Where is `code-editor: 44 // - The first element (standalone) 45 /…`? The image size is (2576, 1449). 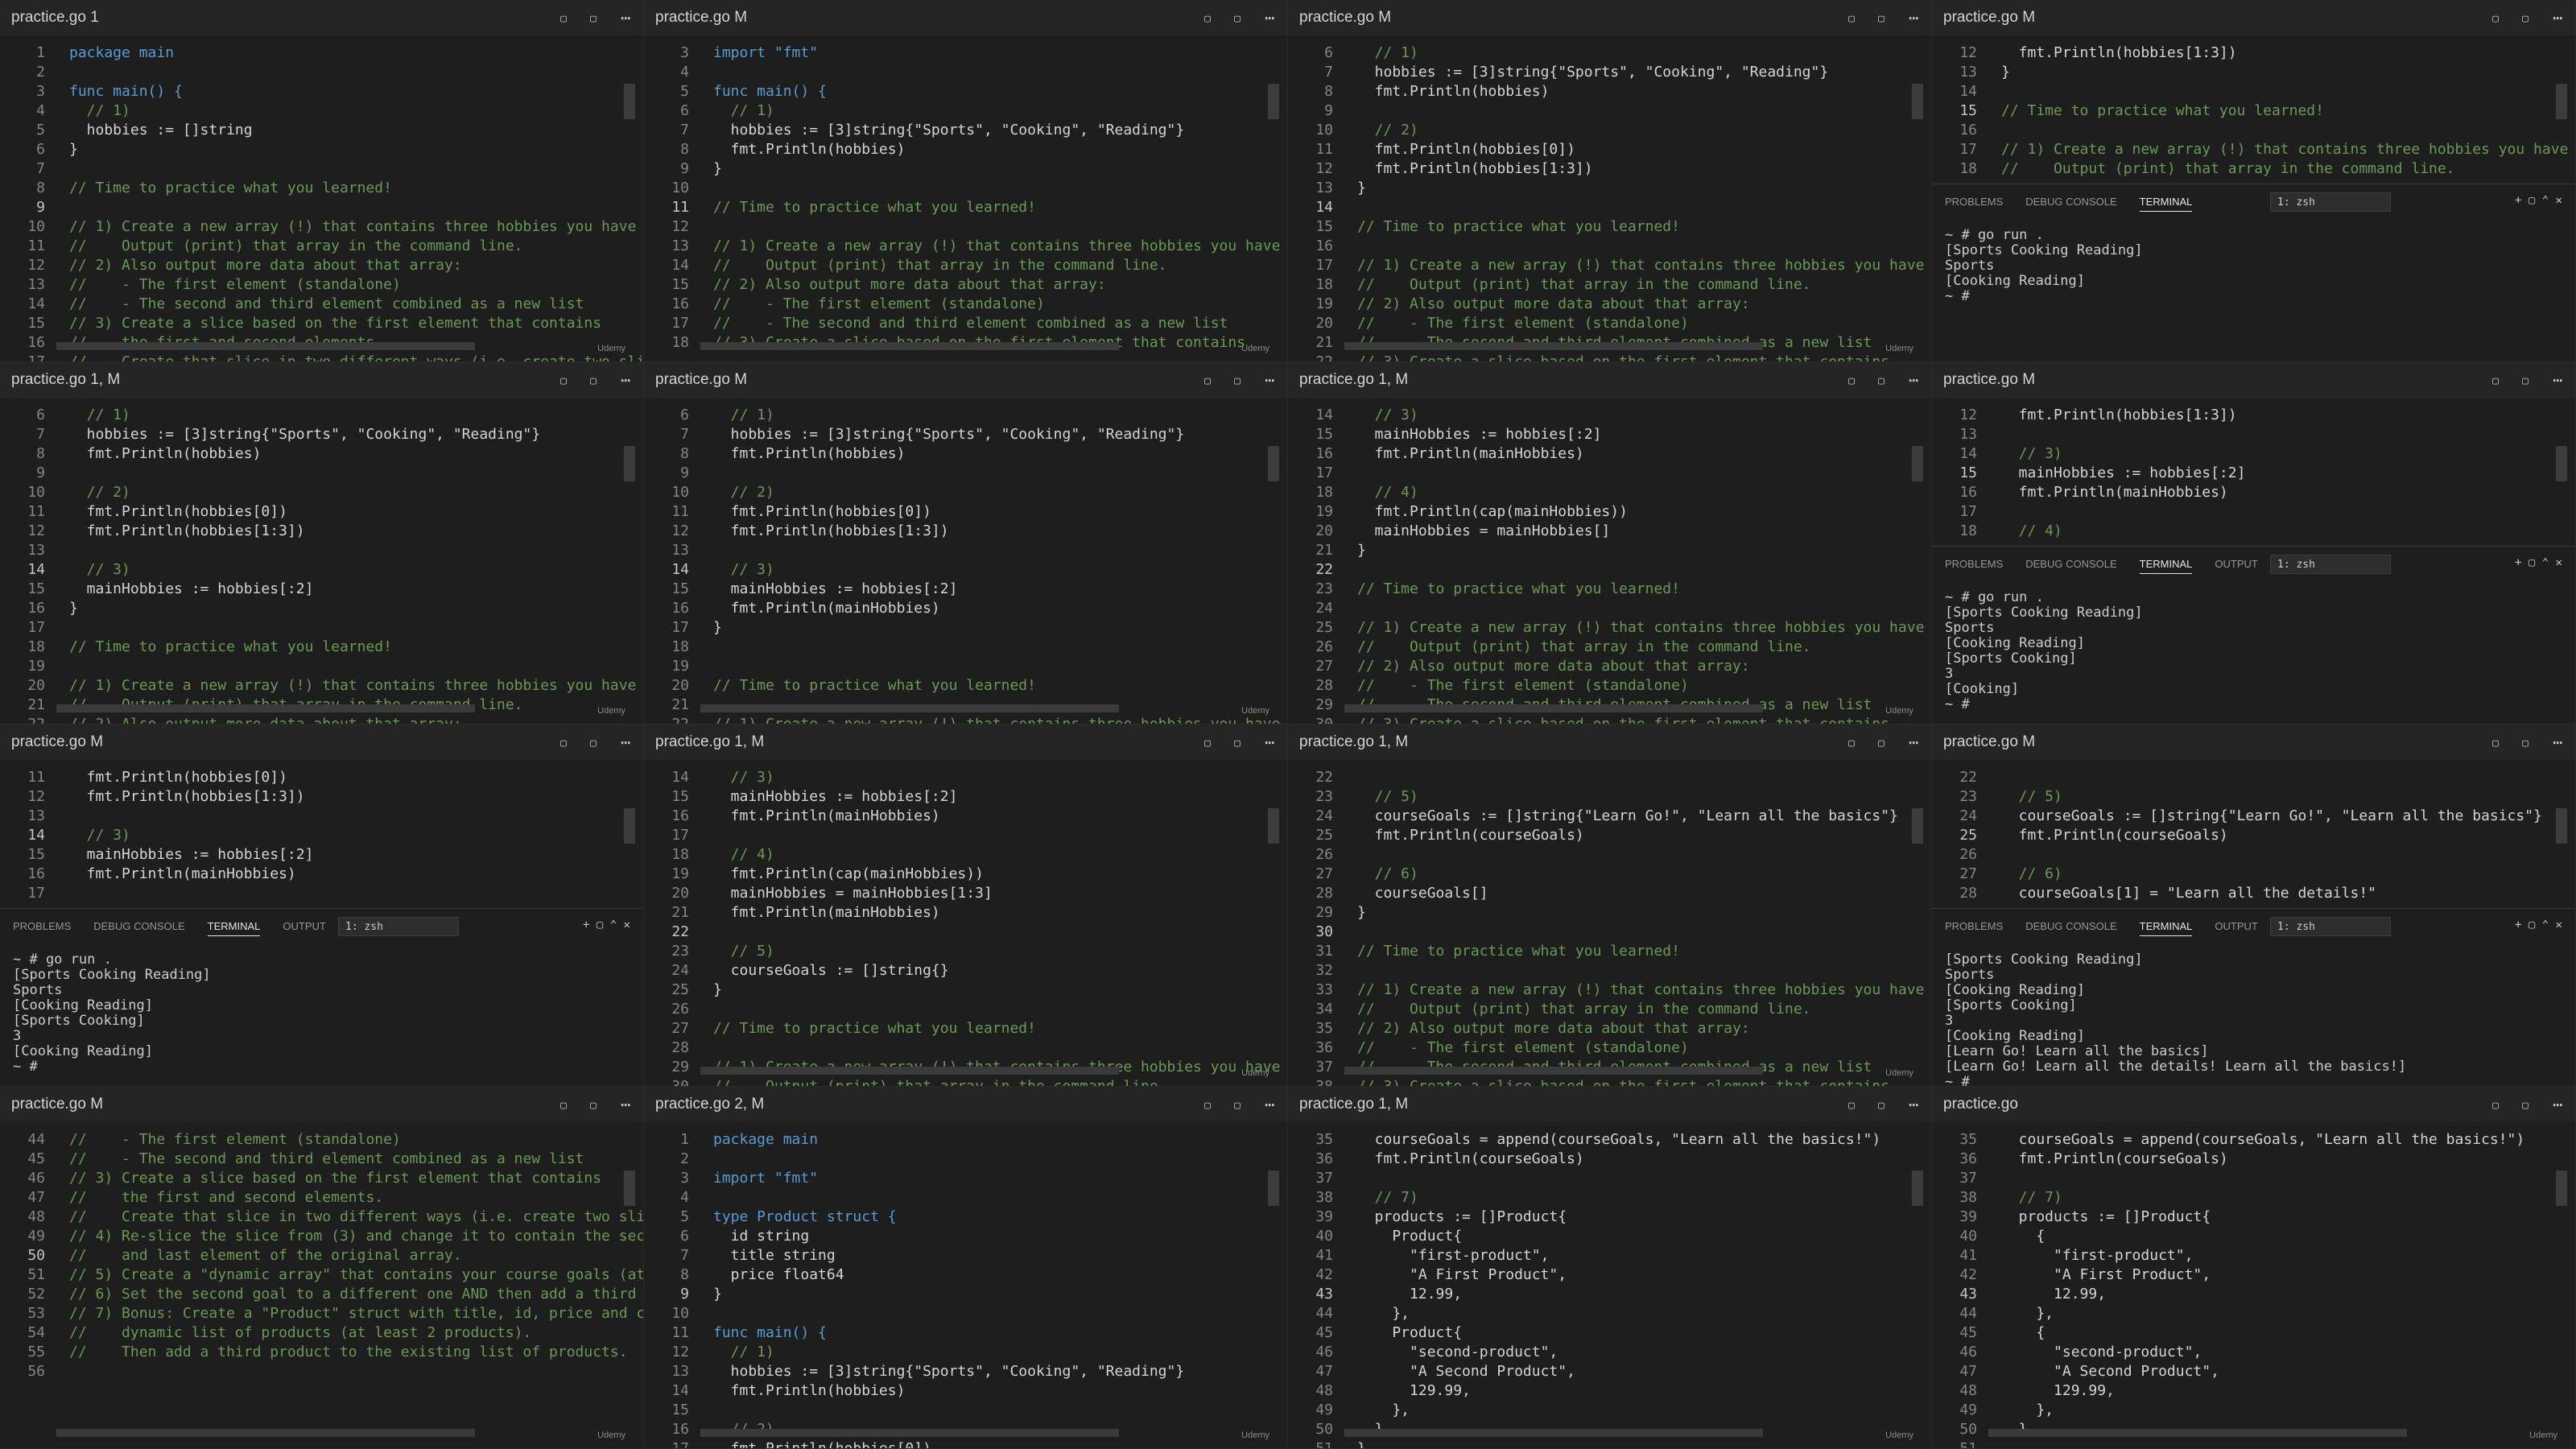 code-editor: 44 // - The first element (standalone) 45 /… is located at coordinates (321, 1285).